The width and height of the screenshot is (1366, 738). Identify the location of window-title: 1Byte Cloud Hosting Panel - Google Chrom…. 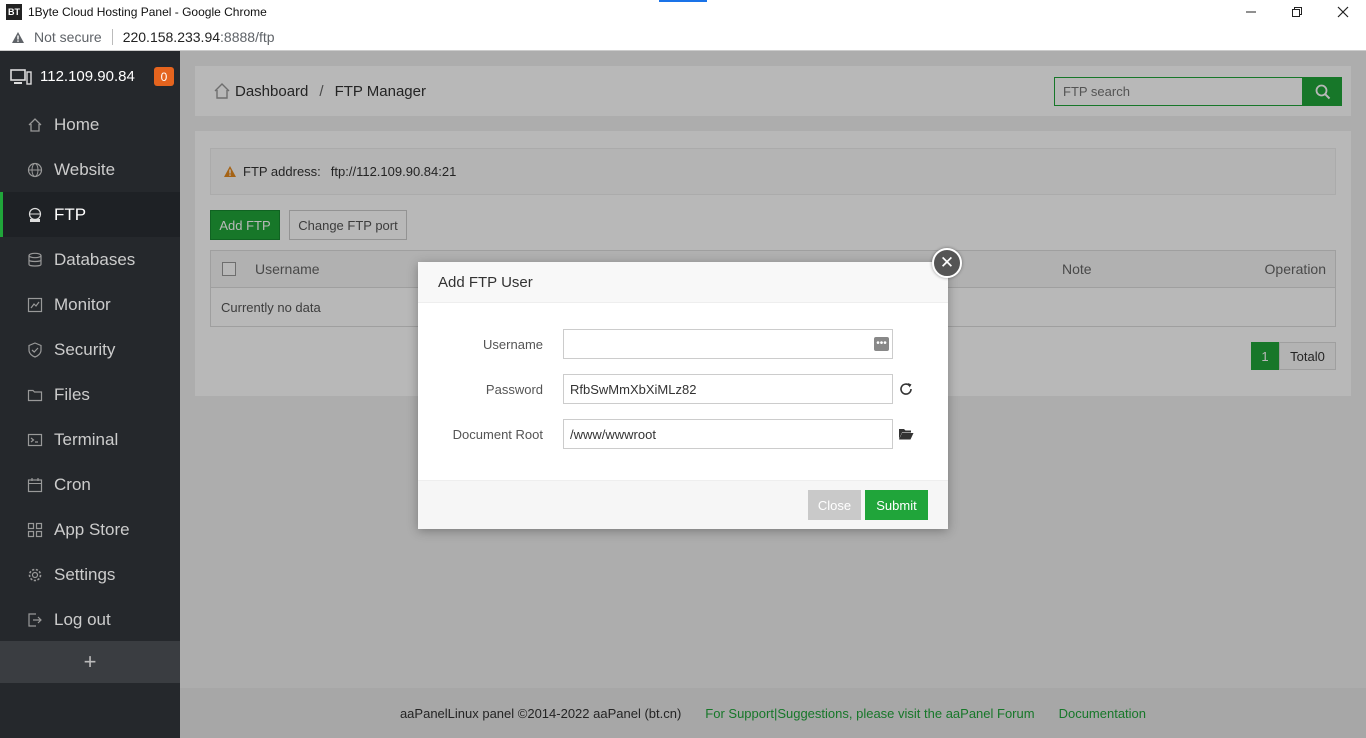
(147, 12).